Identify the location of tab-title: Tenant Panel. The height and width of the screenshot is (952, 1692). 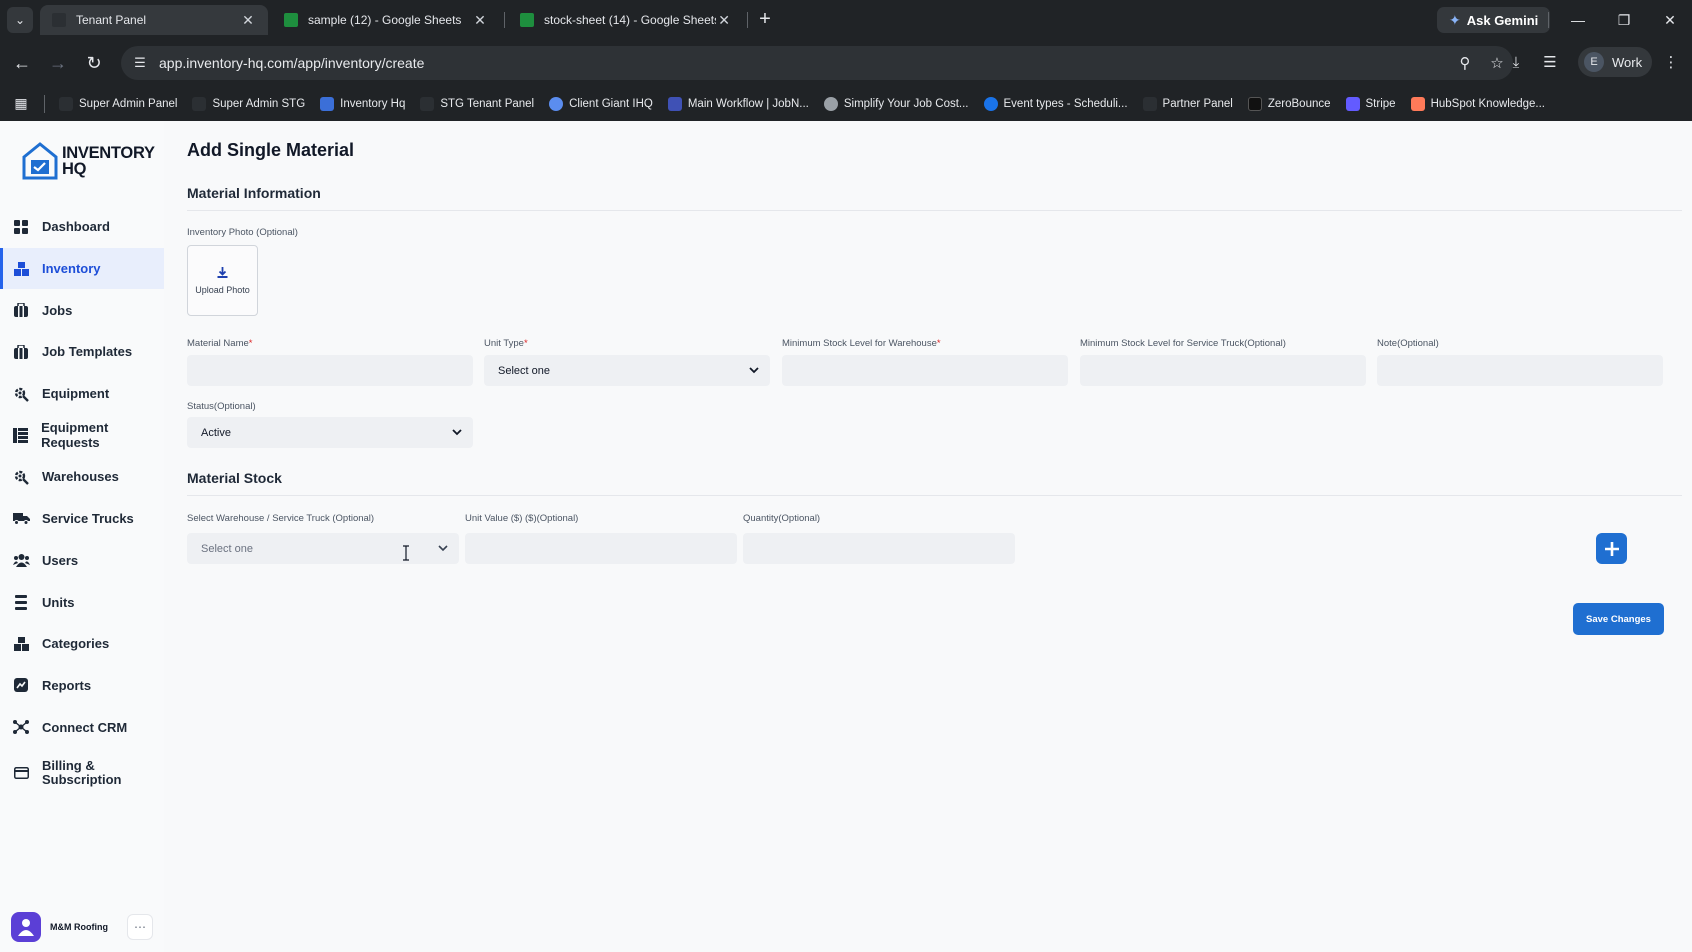
(111, 20).